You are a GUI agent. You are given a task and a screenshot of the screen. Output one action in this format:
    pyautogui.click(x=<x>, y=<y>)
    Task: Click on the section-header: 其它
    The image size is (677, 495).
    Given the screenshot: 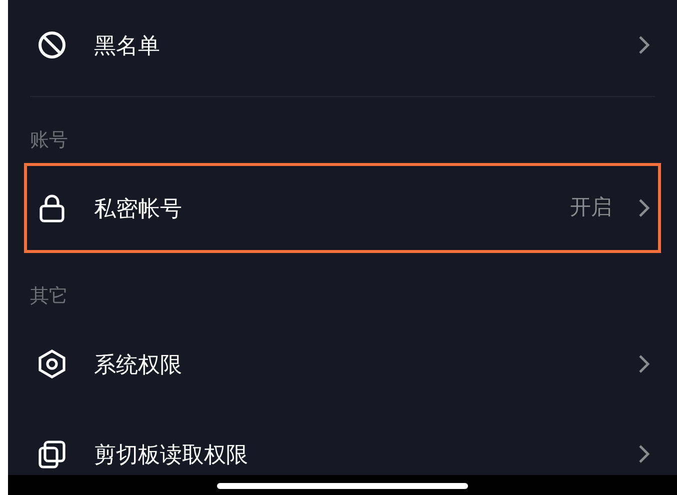 What is the action you would take?
    pyautogui.click(x=49, y=296)
    